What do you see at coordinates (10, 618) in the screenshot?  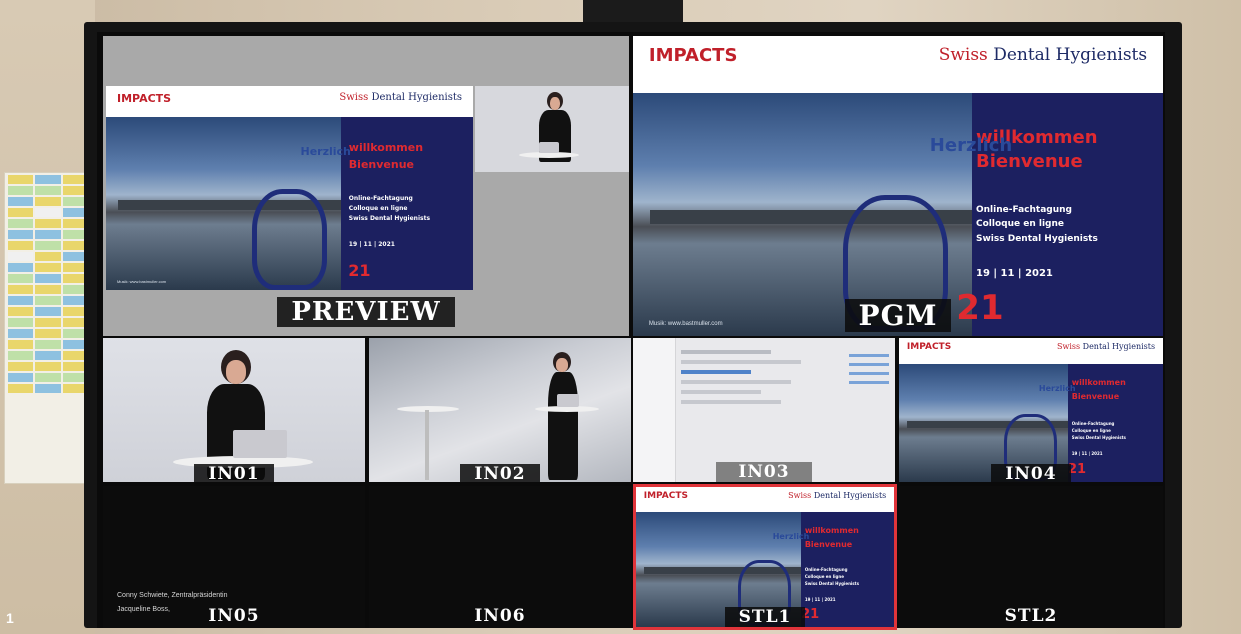 I see `figure-number: 1` at bounding box center [10, 618].